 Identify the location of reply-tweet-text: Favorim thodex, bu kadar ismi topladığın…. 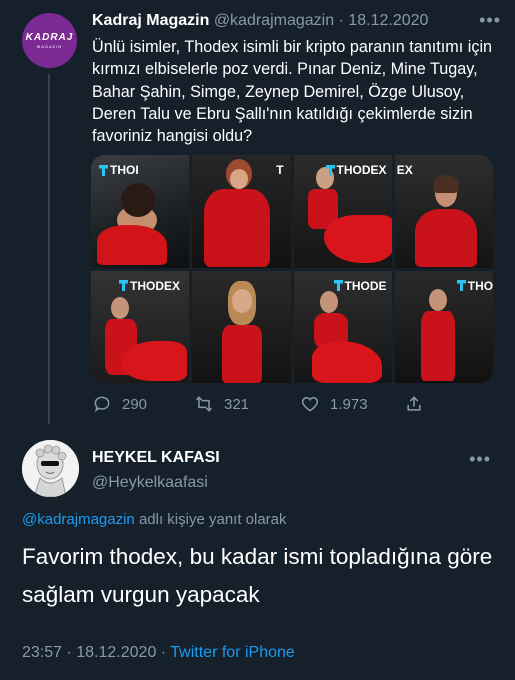
(257, 575).